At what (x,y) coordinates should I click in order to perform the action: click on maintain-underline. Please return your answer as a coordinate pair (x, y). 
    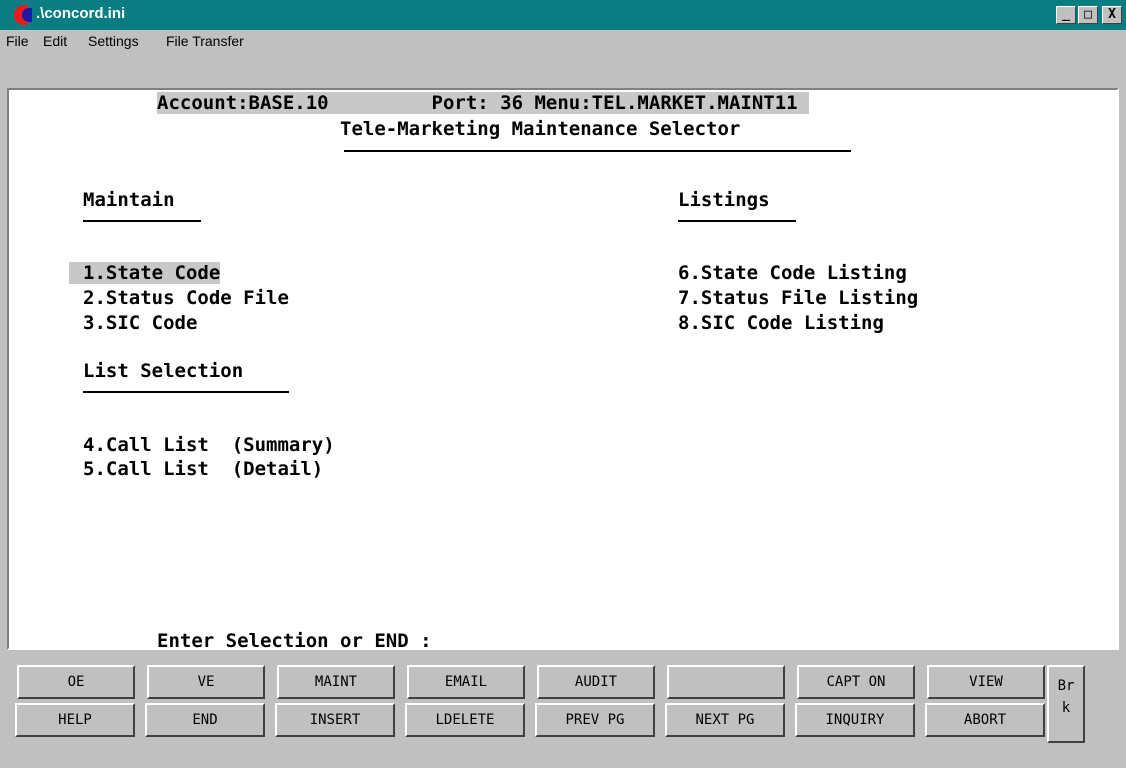
    Looking at the image, I should click on (142, 221).